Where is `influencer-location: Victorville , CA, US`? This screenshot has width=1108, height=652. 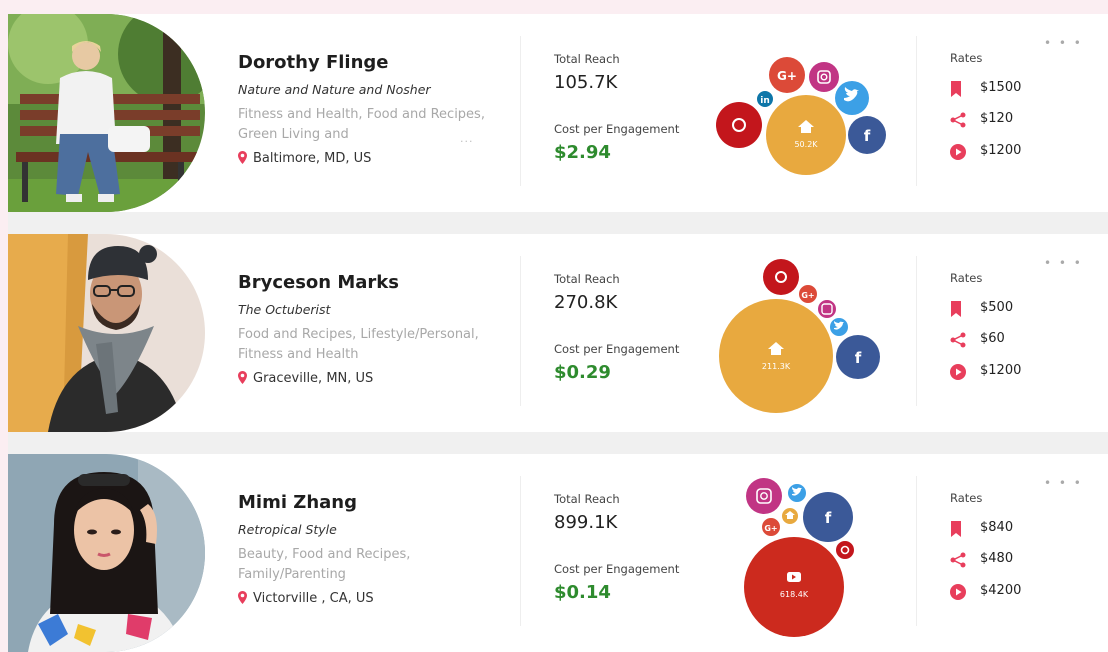
influencer-location: Victorville , CA, US is located at coordinates (306, 598).